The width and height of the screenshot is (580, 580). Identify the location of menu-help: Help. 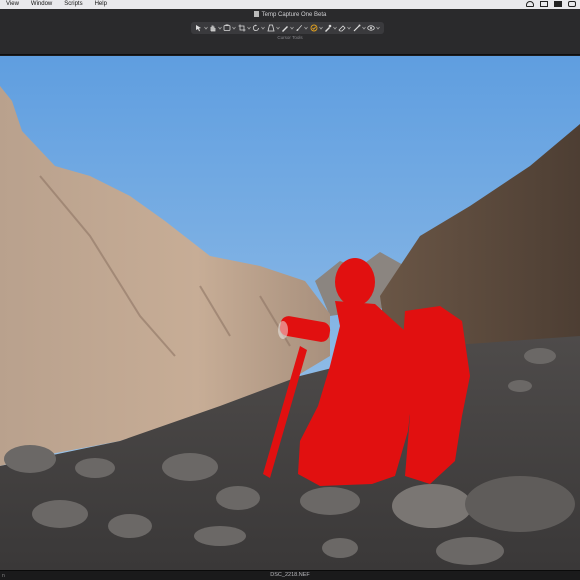
(101, 4).